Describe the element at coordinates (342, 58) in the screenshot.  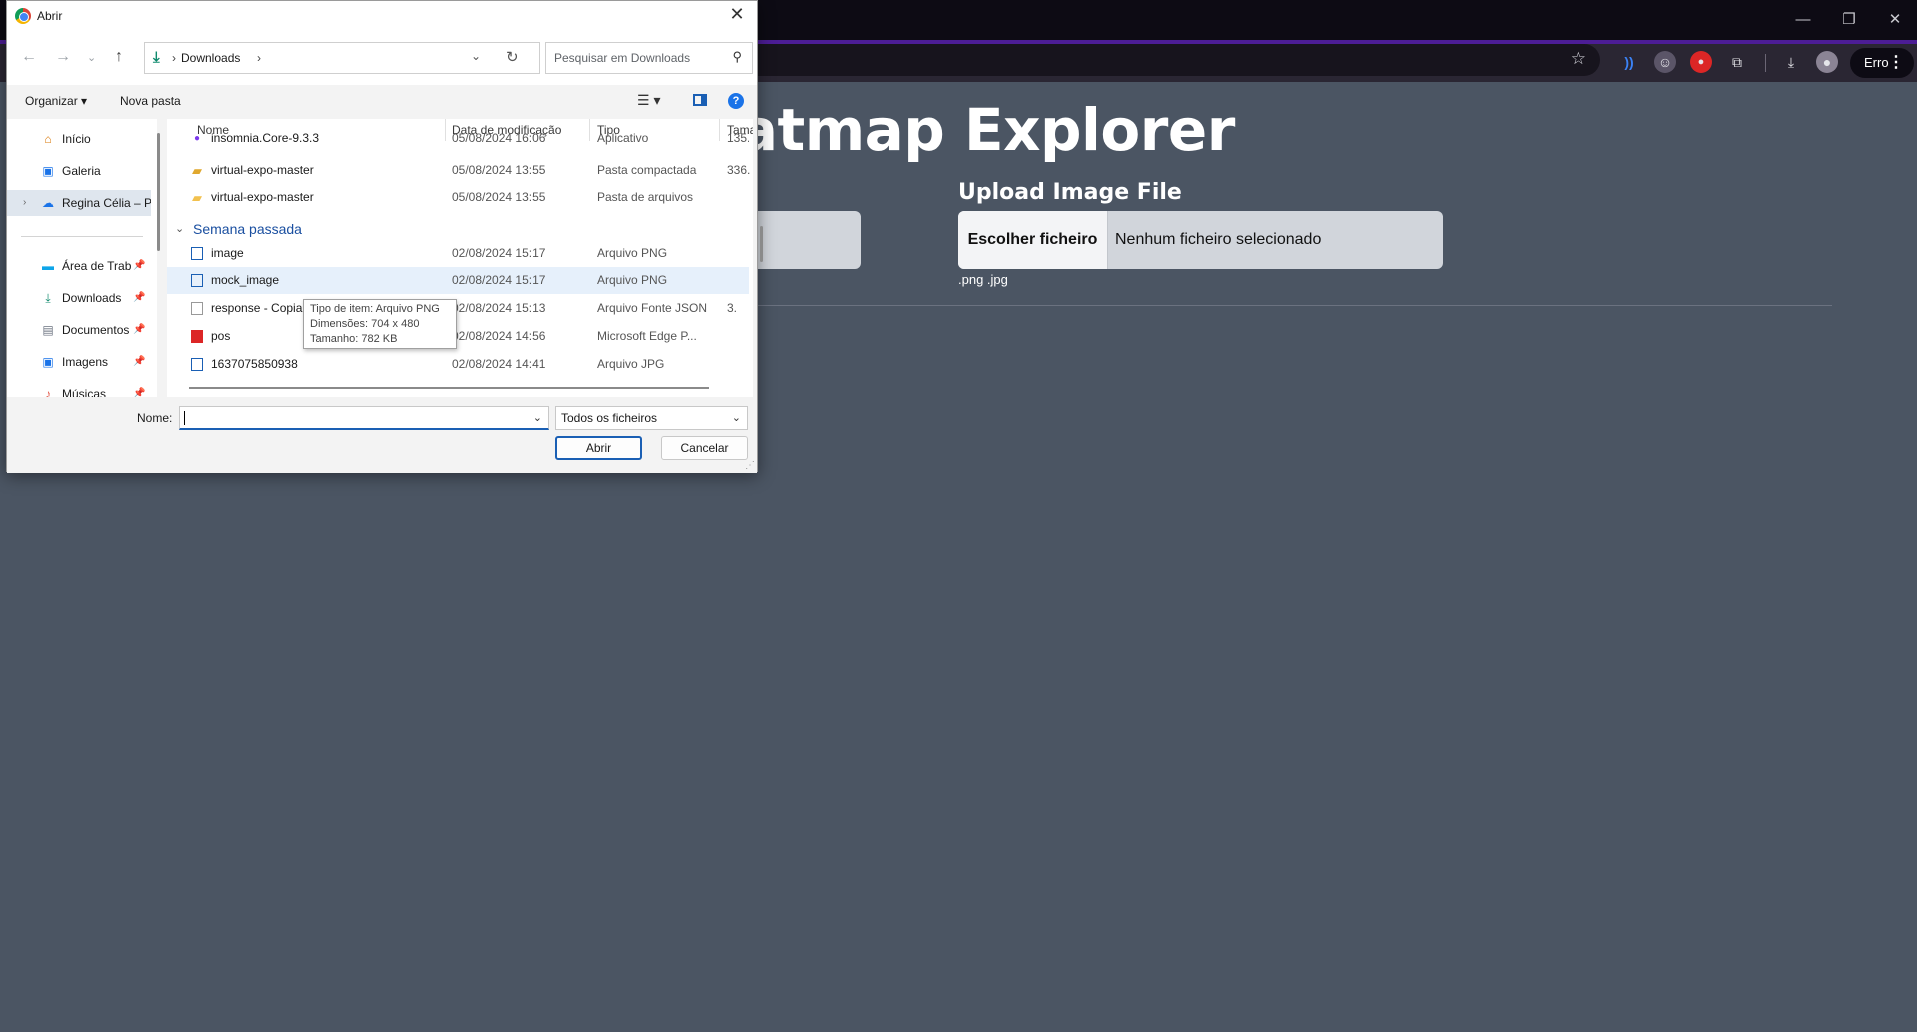
I see `address-breadcrumb: ⤓ › Downloads › ⌄ ↻` at that location.